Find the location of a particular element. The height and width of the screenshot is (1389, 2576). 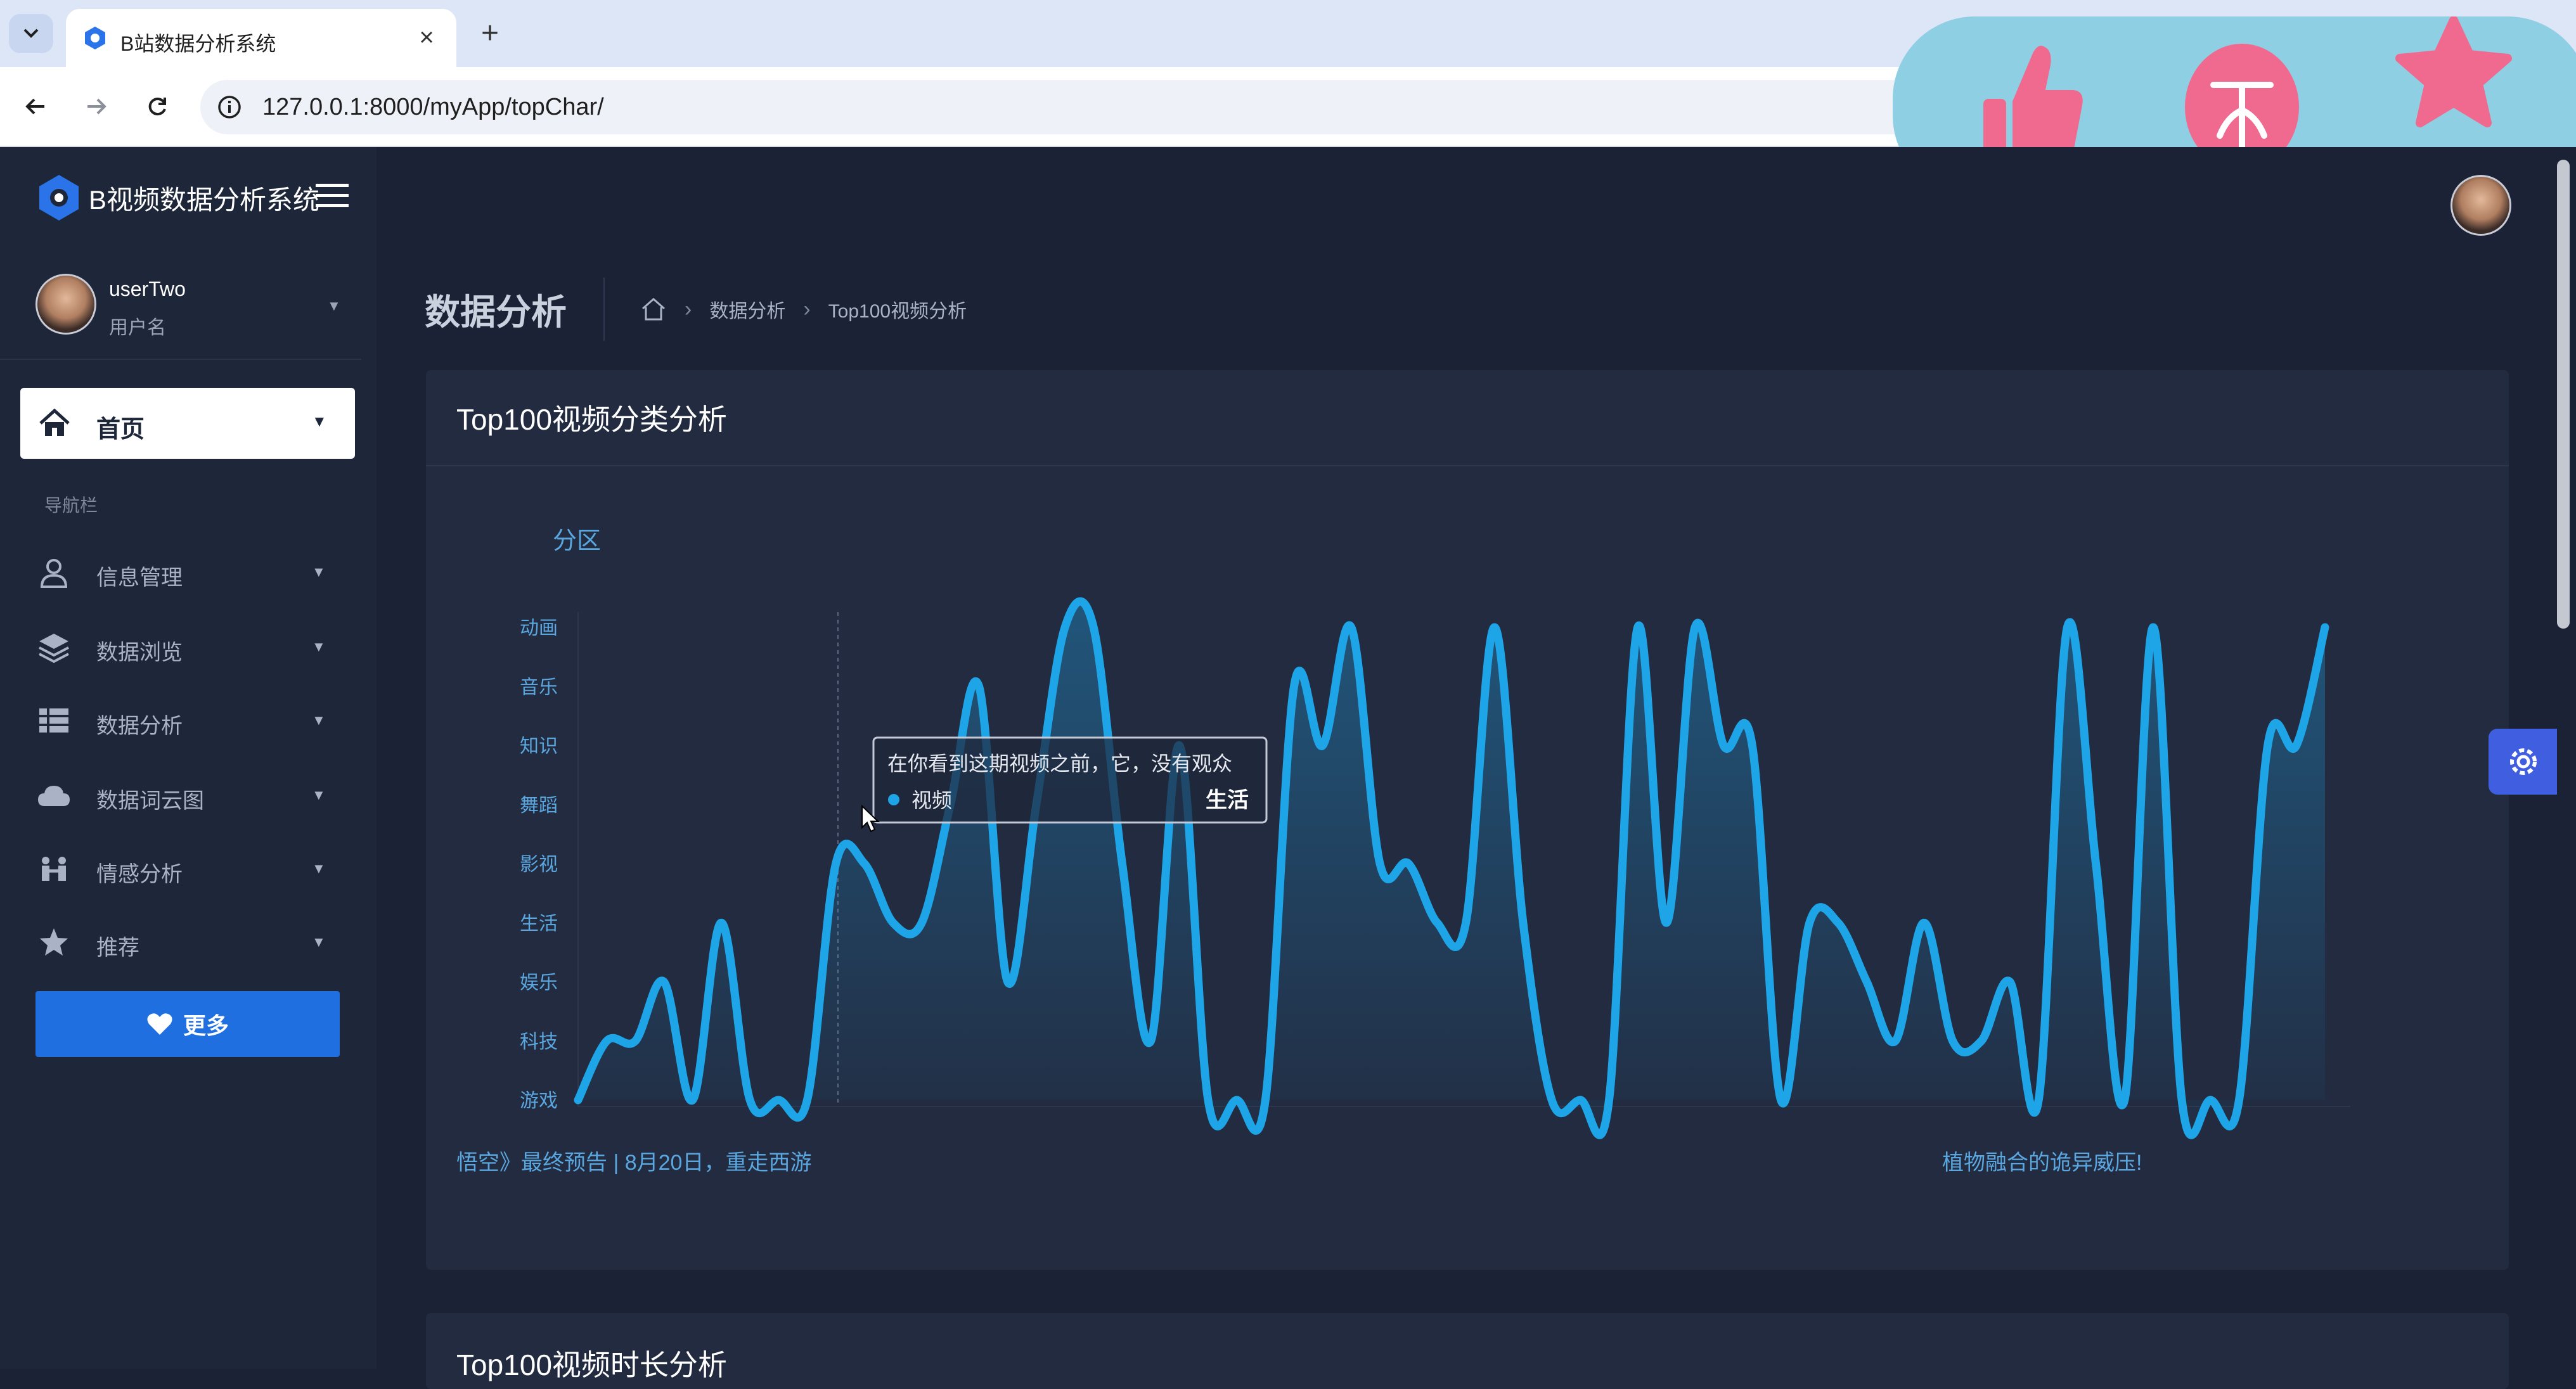

tooltip: 在你看到这期视频之前，它，没有观众 视频 生活 is located at coordinates (1069, 780).